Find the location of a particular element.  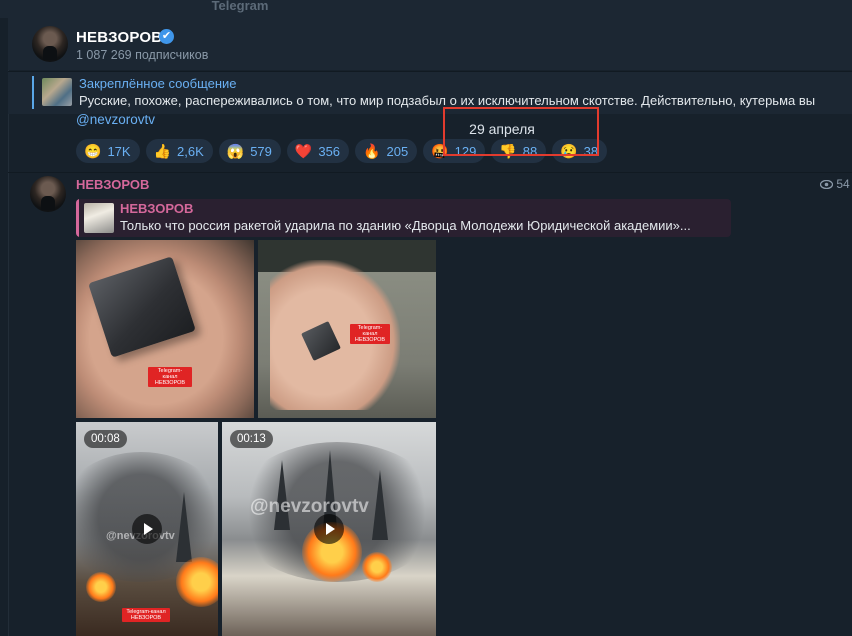

window-title: Telegram is located at coordinates (240, 6).